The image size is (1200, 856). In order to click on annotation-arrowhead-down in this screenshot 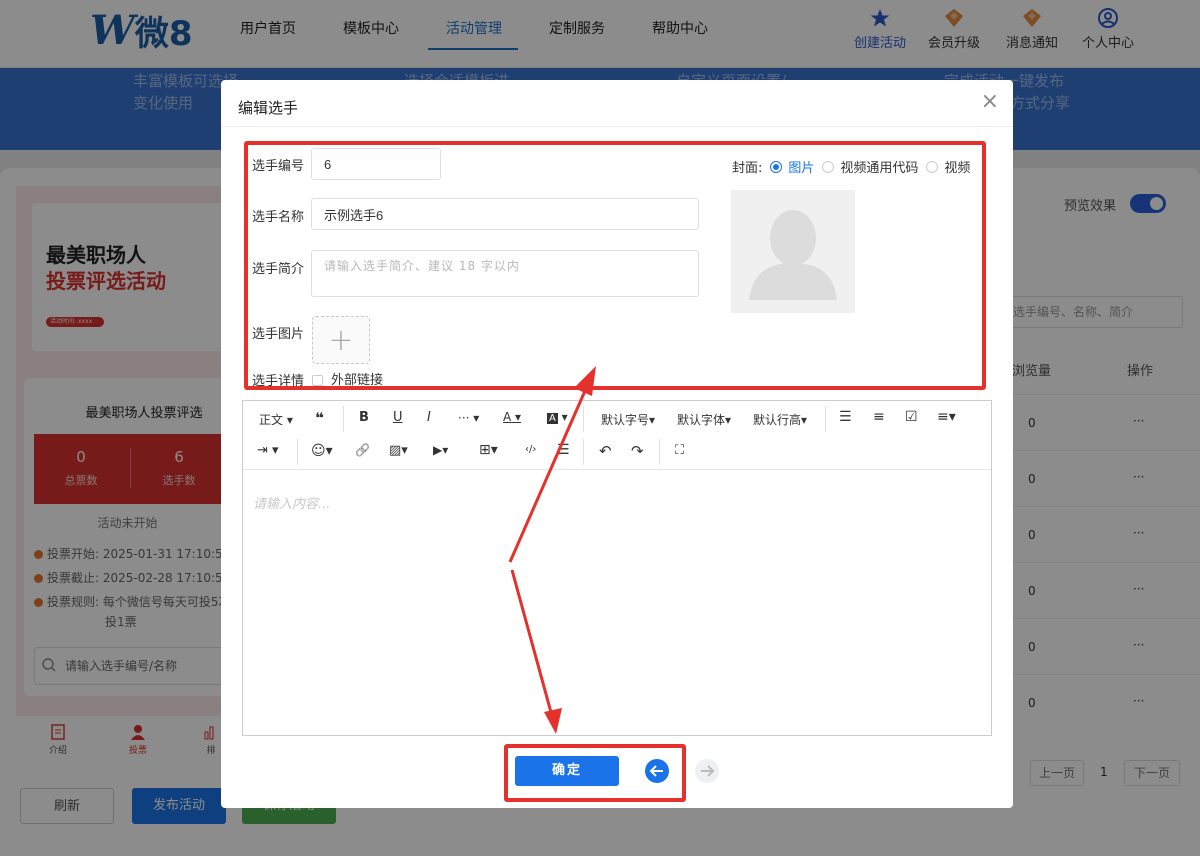, I will do `click(553, 721)`.